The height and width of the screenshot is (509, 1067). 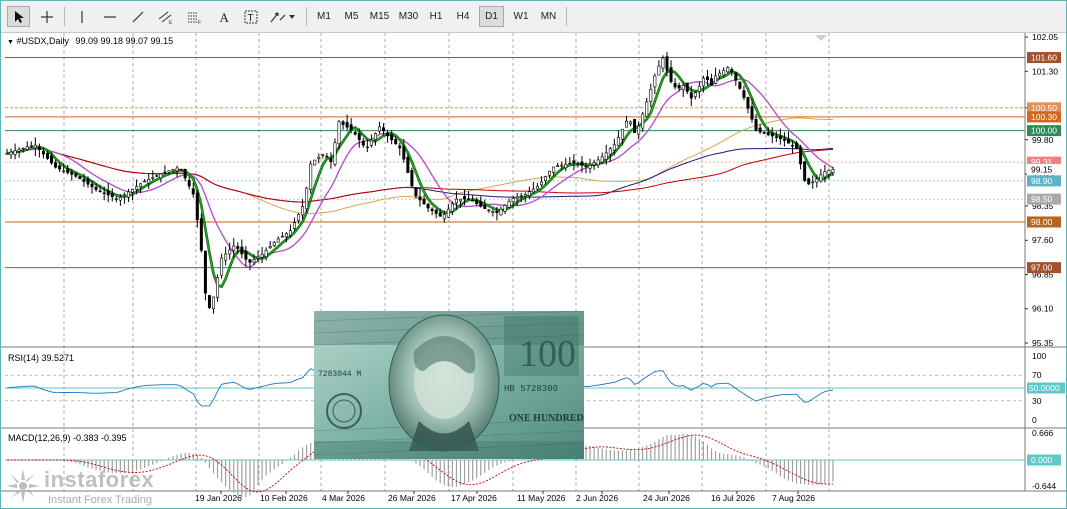 I want to click on date-tick-label: 7 Aug 2026, so click(x=793, y=498).